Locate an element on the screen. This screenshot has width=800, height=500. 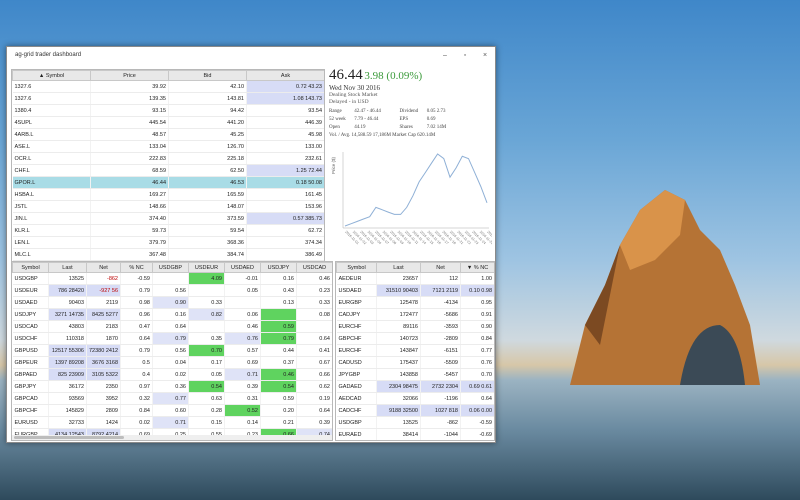
table-cell: 374.34 is located at coordinates (285, 242).